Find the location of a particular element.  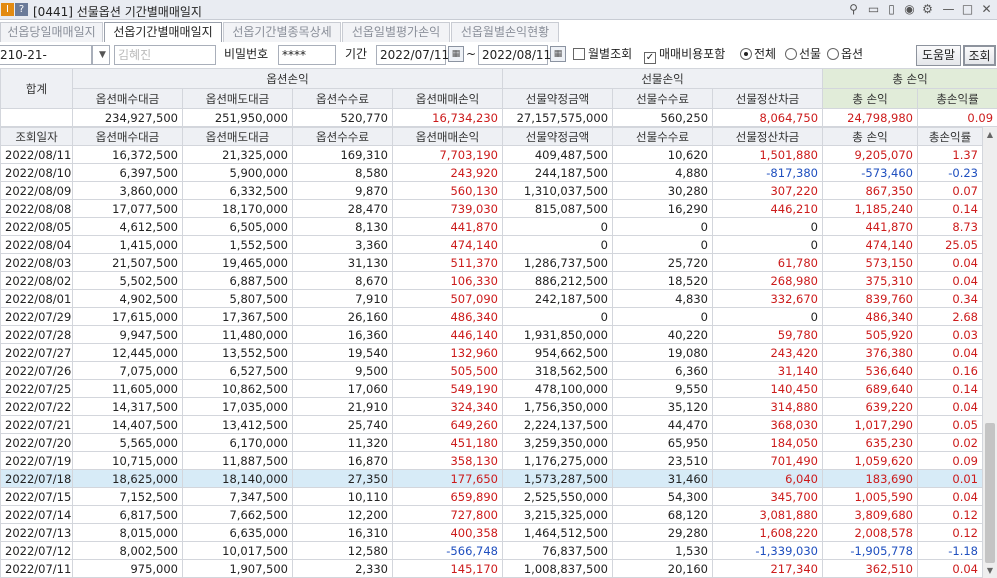

radio-futures: 선물 is located at coordinates (803, 55).